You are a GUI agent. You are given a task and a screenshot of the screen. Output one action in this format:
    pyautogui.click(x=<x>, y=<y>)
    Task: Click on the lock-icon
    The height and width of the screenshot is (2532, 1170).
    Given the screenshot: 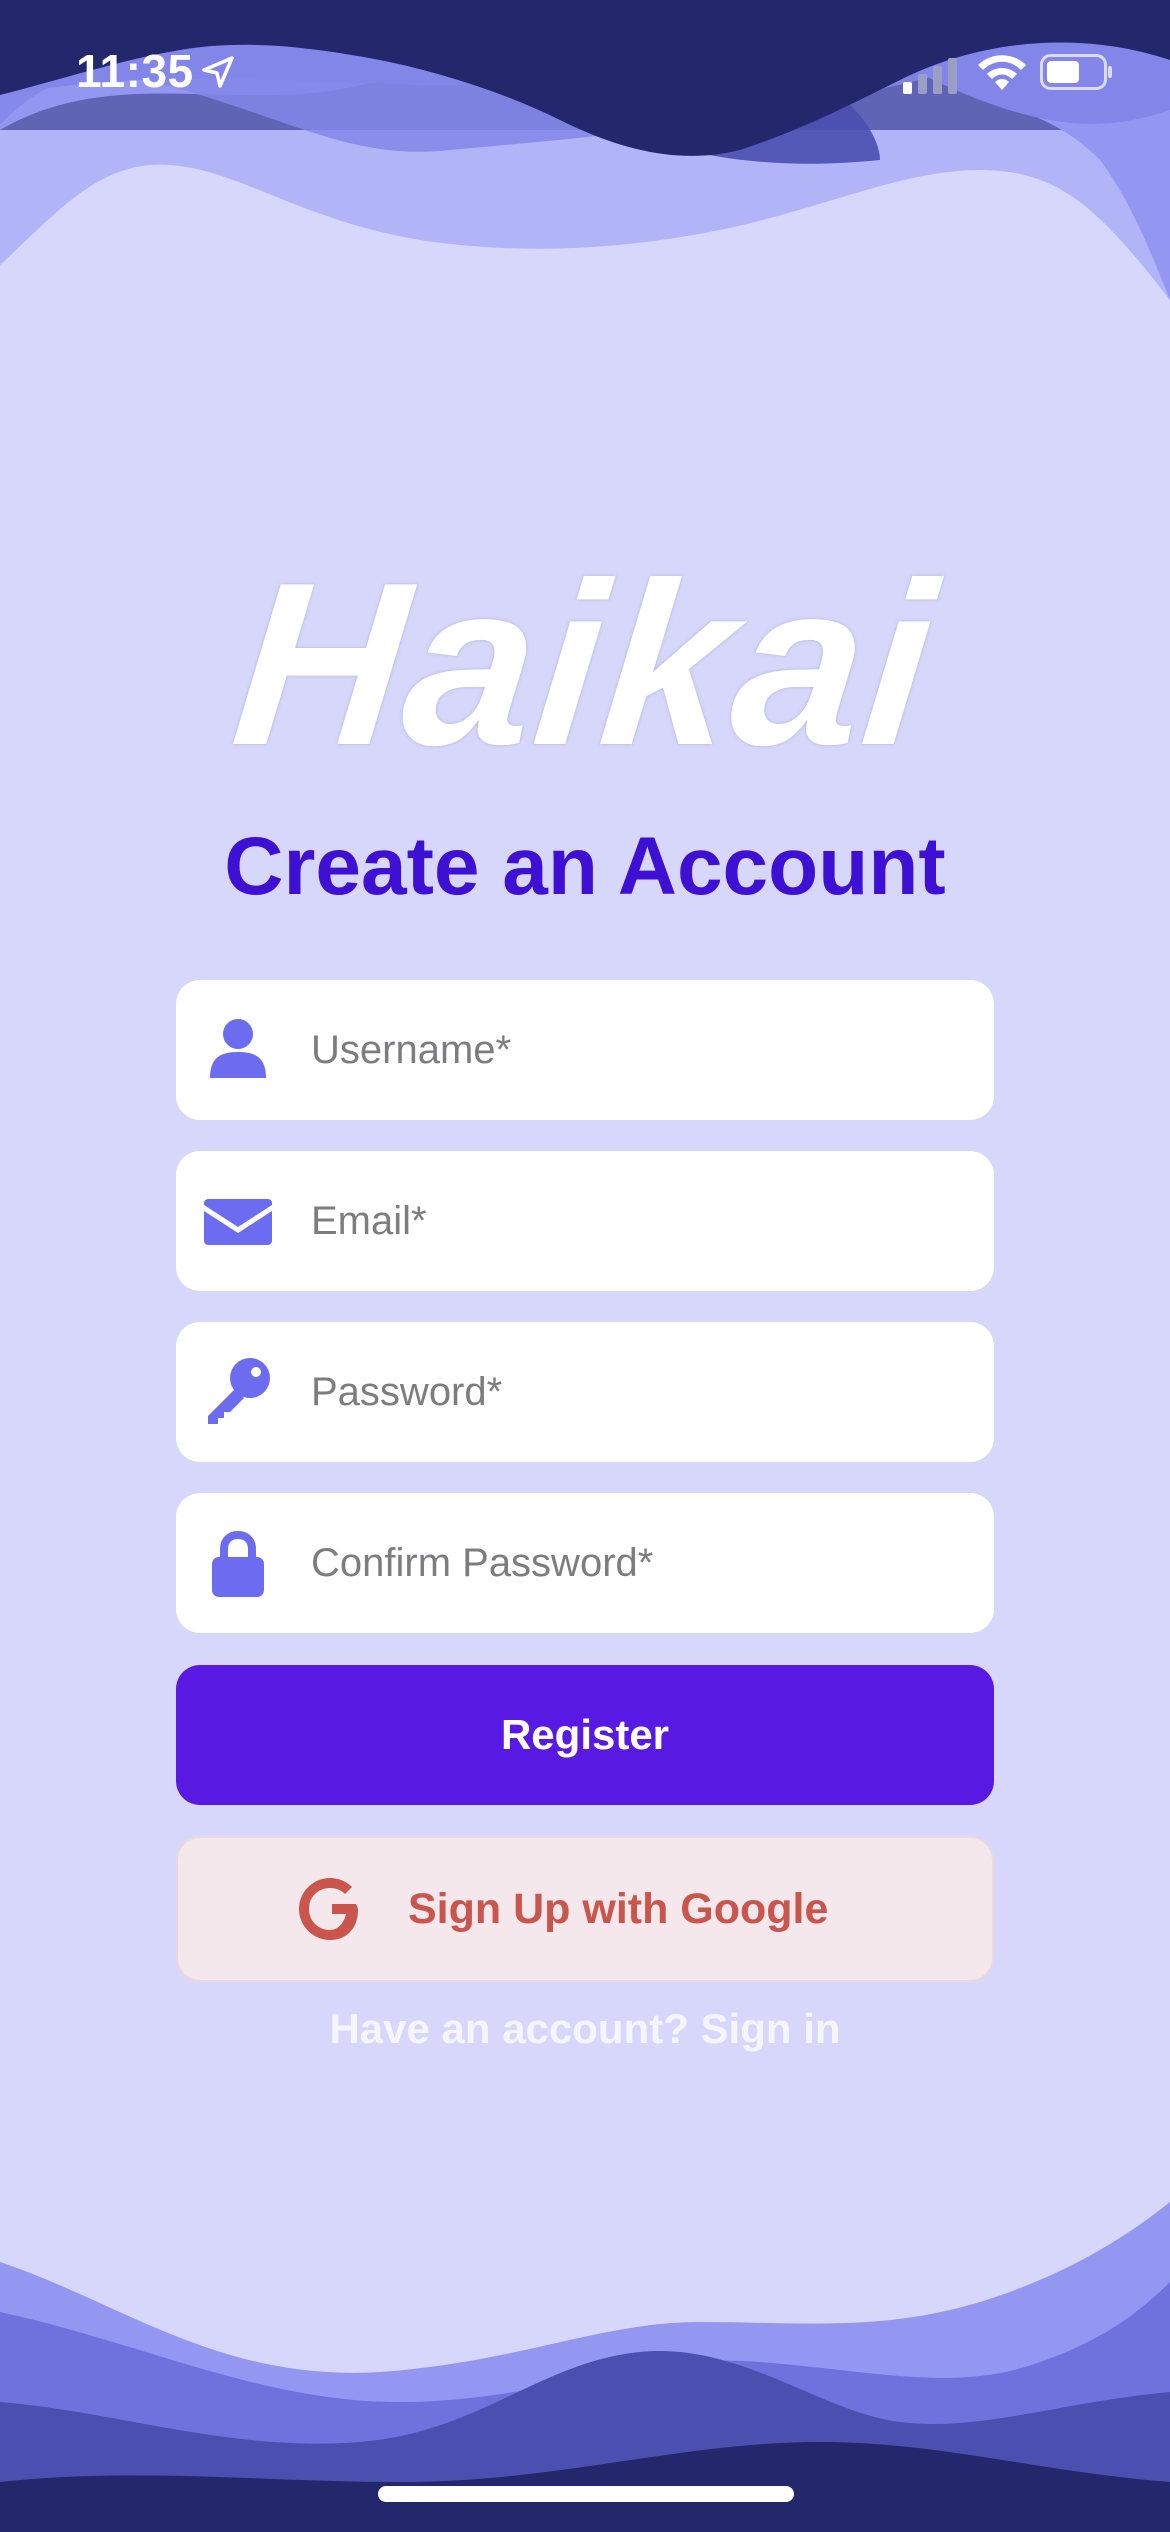 What is the action you would take?
    pyautogui.click(x=238, y=1563)
    